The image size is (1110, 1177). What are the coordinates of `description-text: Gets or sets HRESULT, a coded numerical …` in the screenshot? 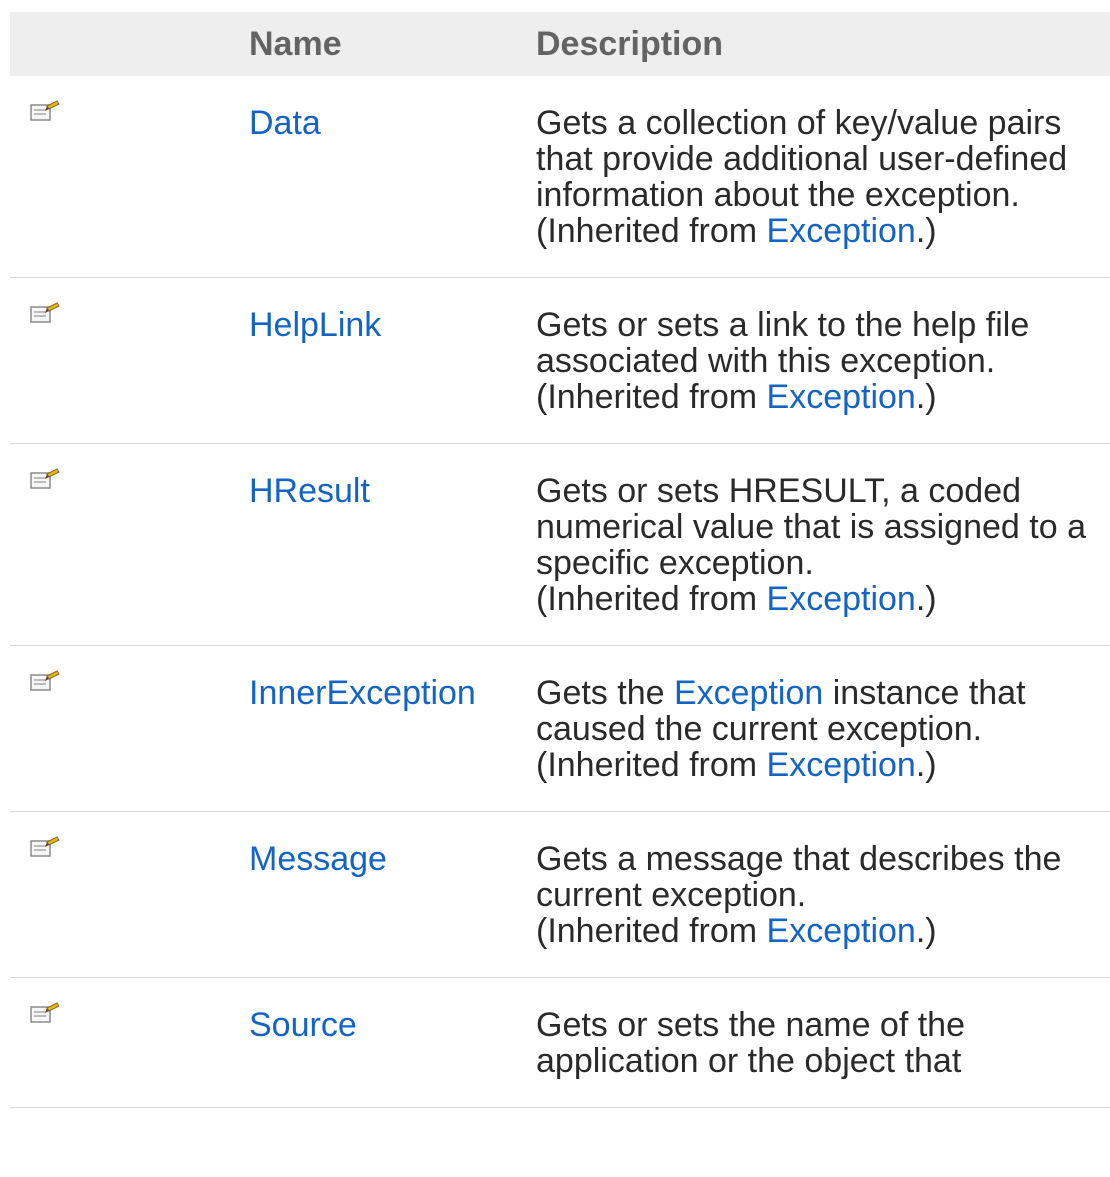 It's located at (811, 527).